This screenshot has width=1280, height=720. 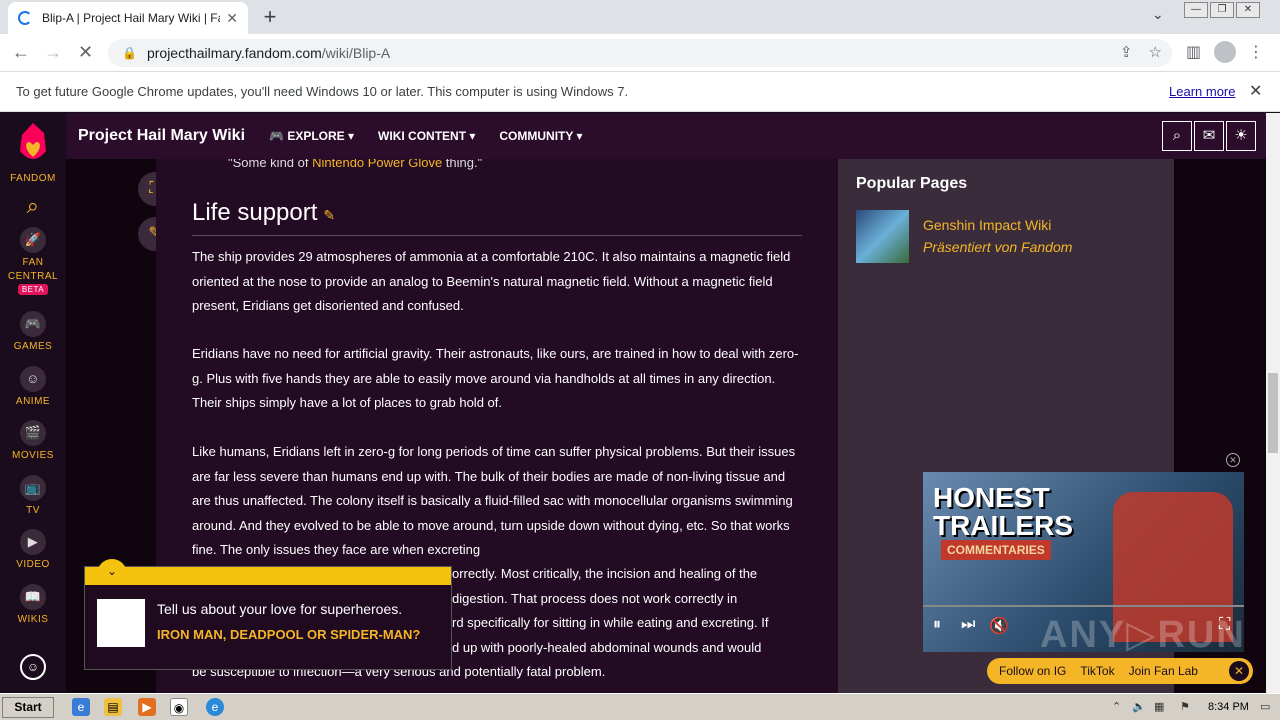 What do you see at coordinates (1126, 52) in the screenshot?
I see `share-icon: ⇪` at bounding box center [1126, 52].